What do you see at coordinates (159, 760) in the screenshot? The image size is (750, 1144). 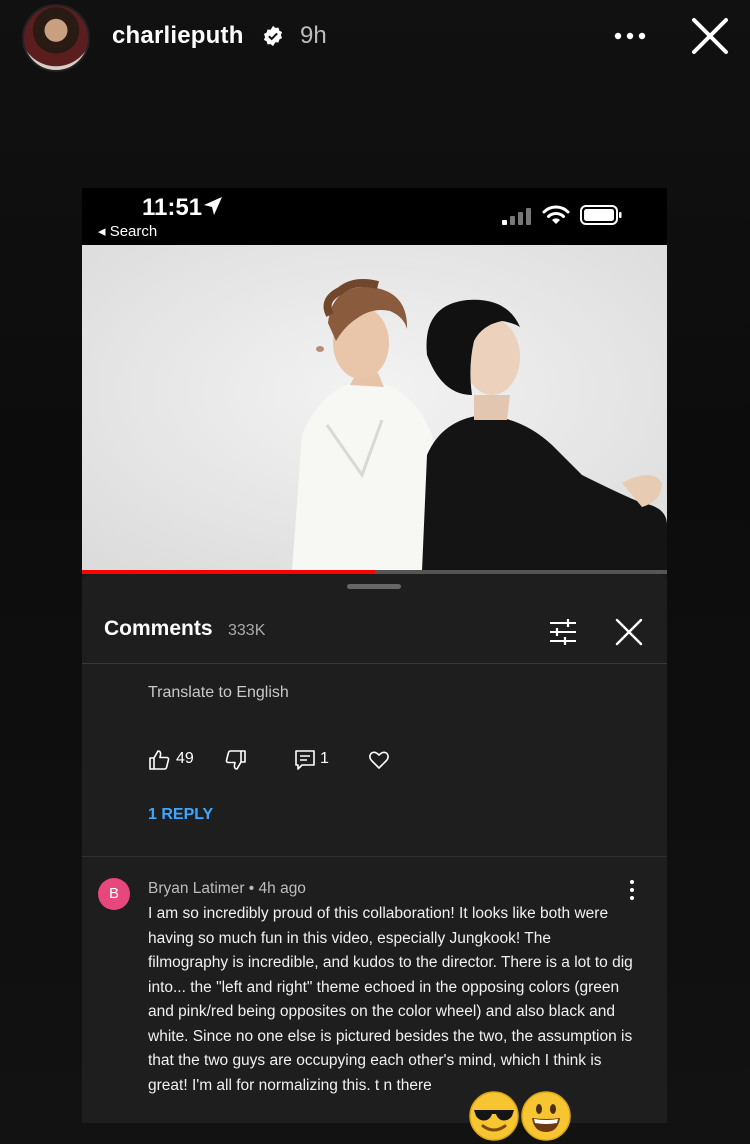 I see `thumbs-up-icon` at bounding box center [159, 760].